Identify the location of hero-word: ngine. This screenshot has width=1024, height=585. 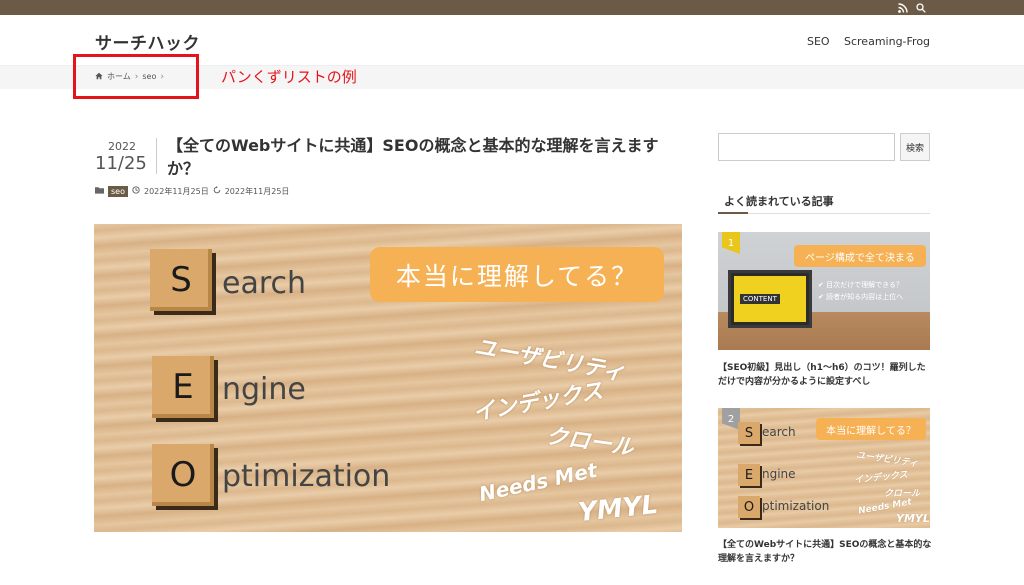
(264, 389).